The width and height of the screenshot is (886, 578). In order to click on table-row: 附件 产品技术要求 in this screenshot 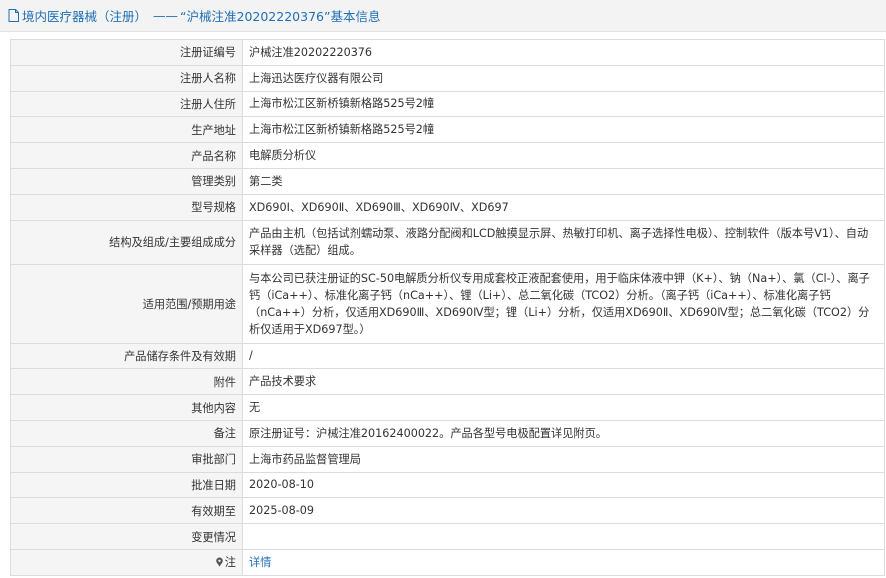, I will do `click(447, 382)`.